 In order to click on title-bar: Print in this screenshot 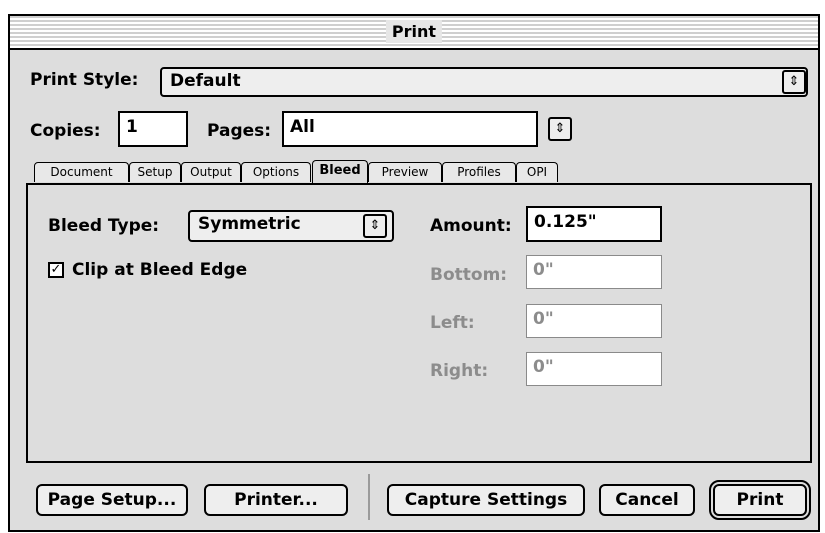, I will do `click(414, 33)`.